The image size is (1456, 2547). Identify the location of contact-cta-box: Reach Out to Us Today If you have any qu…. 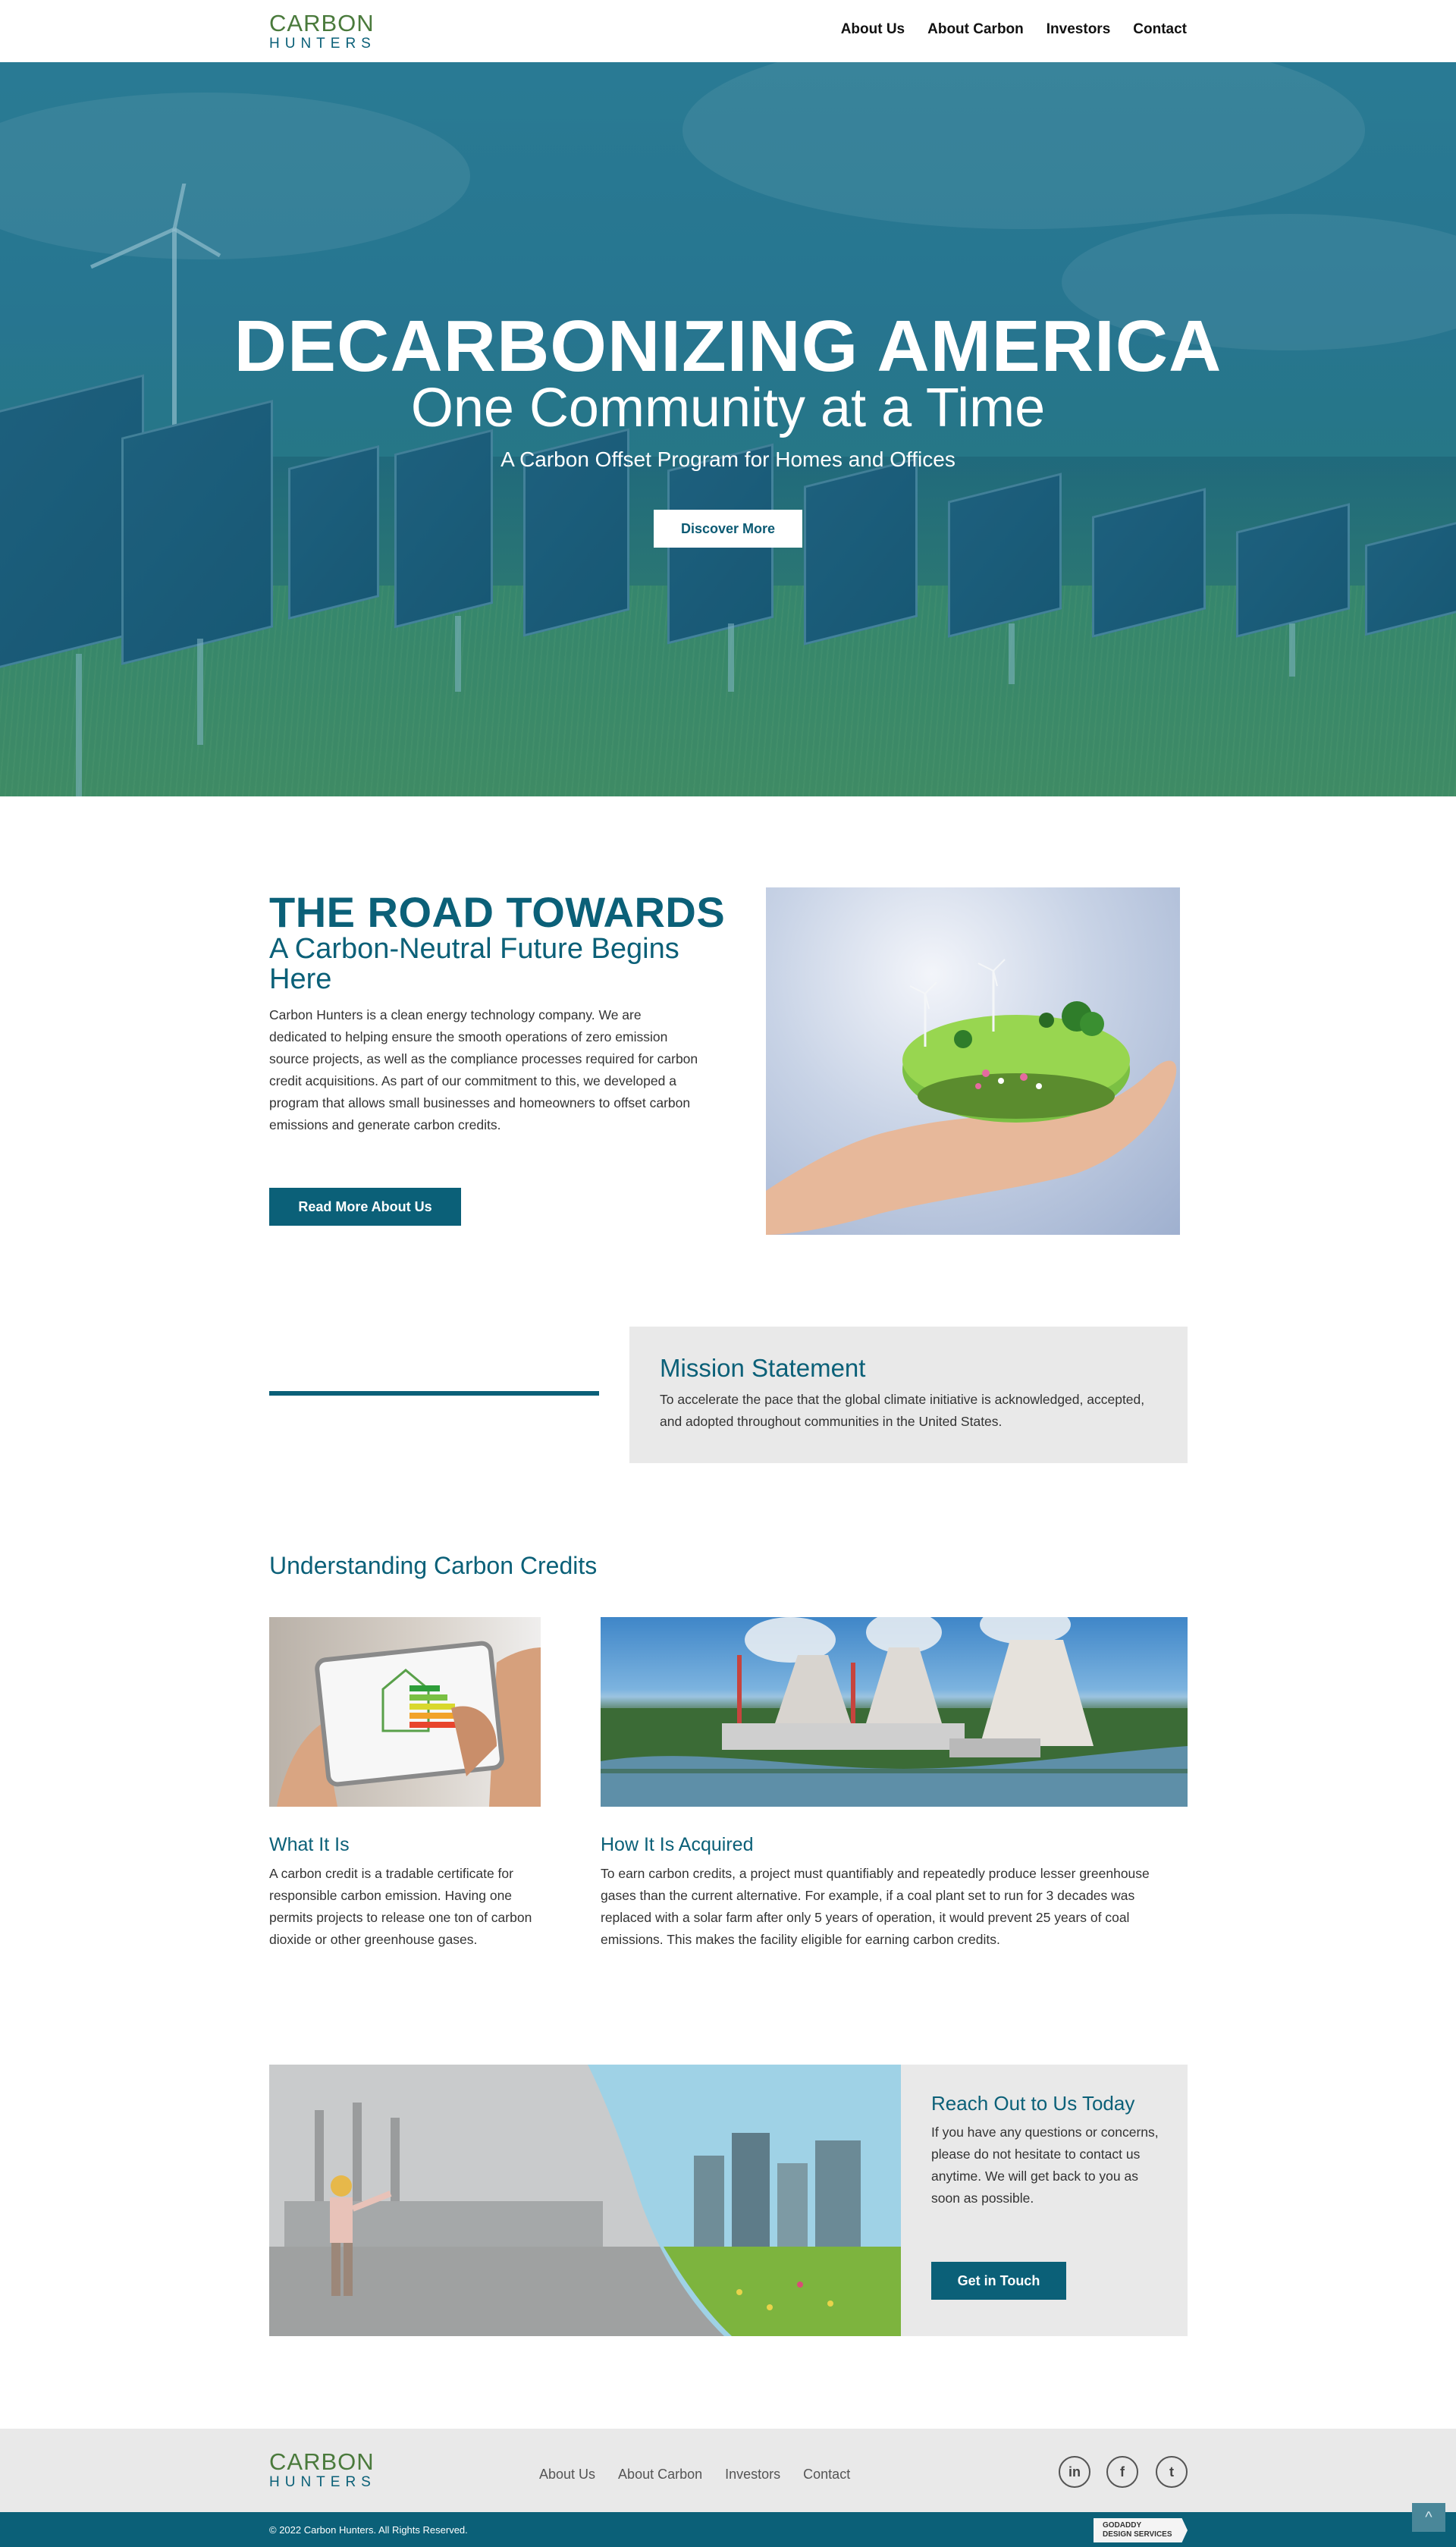
(728, 2200).